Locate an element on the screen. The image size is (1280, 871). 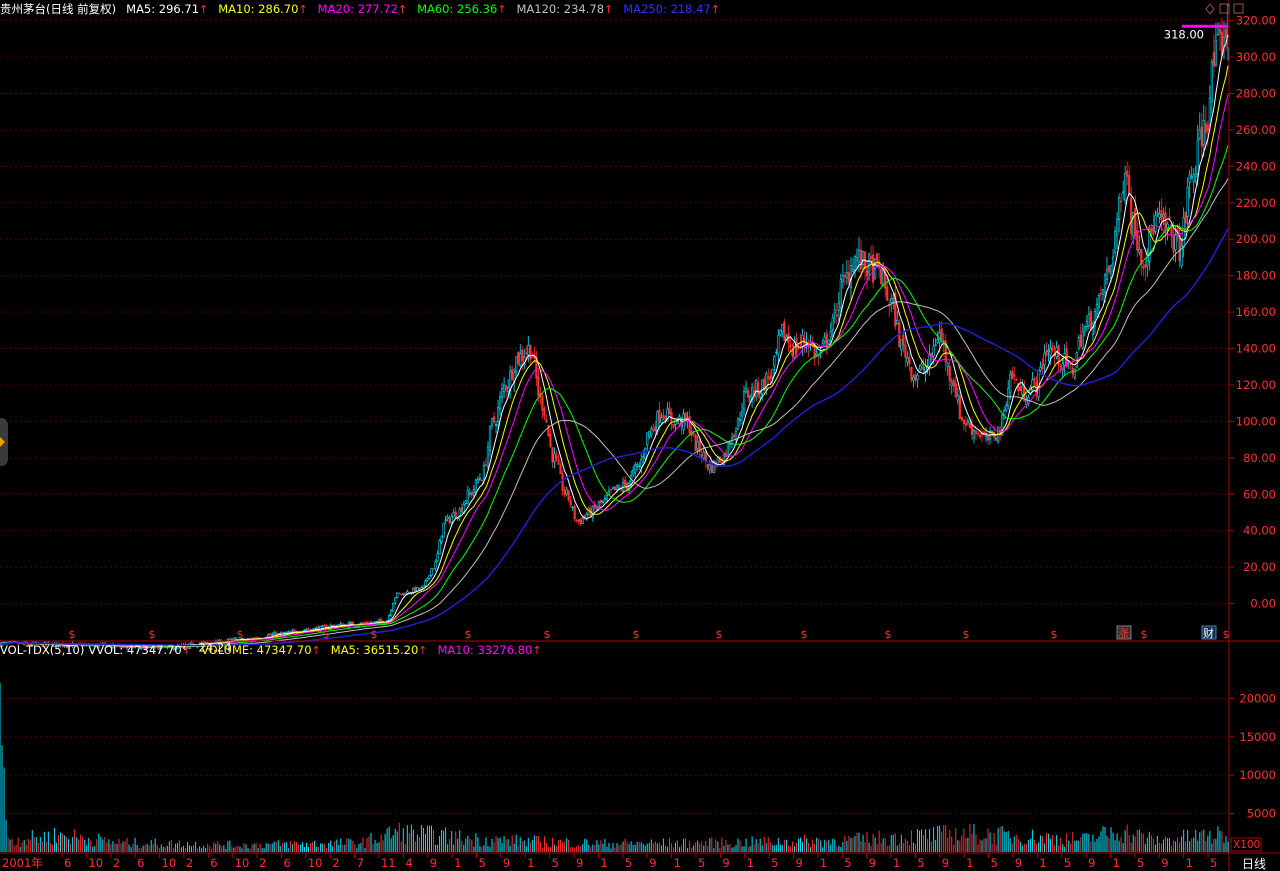
time-tick-label: 2 is located at coordinates (335, 863).